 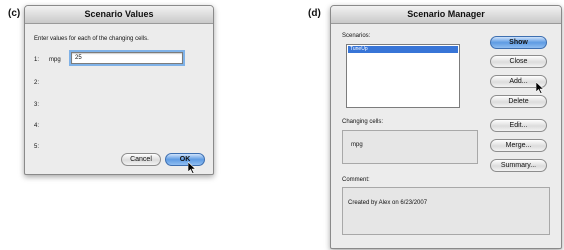 I want to click on ok-button: OK, so click(x=185, y=159).